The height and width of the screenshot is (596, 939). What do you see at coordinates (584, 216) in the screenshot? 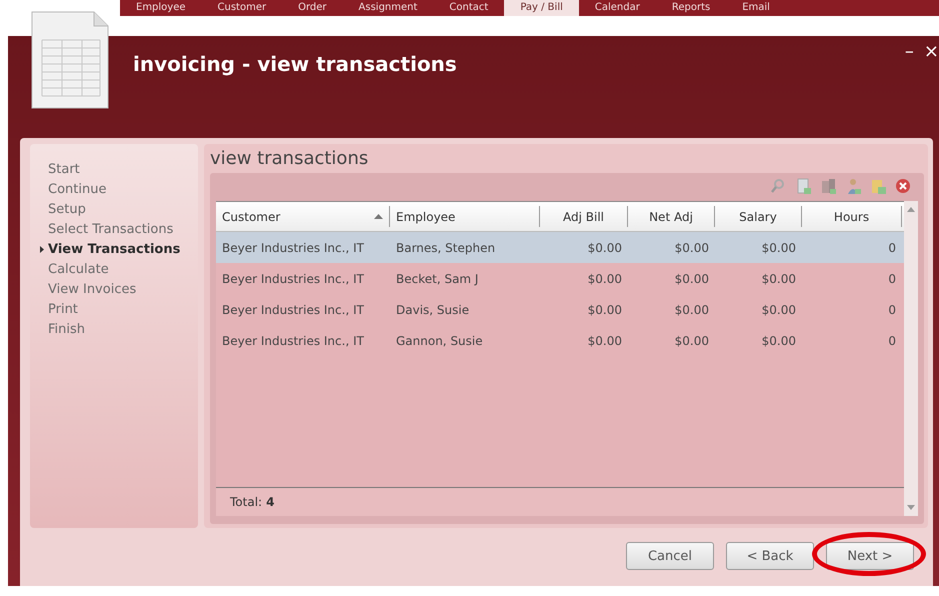
I see `column-header: Adj Bill` at bounding box center [584, 216].